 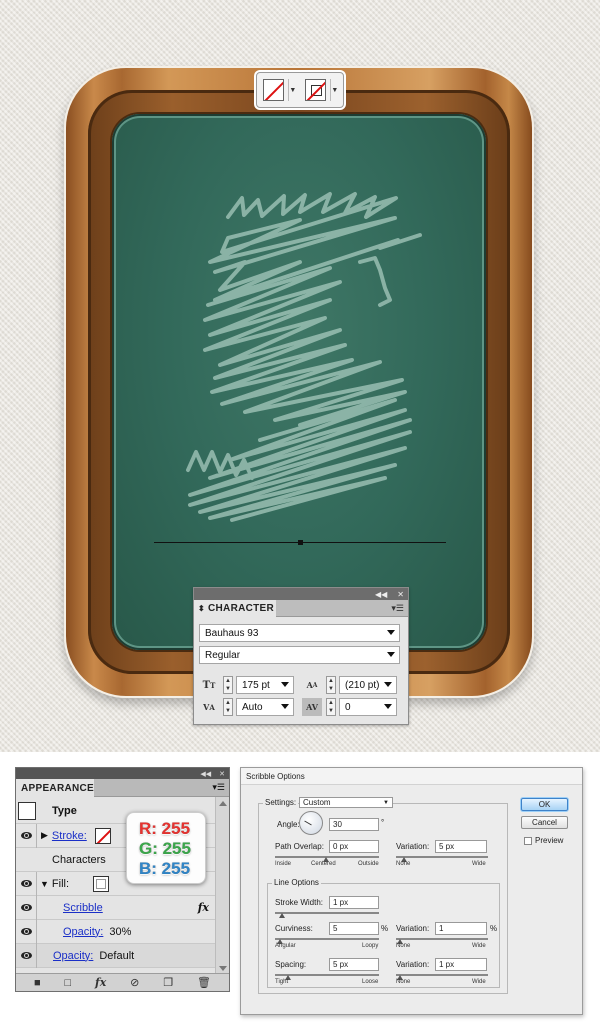 What do you see at coordinates (282, 915) in the screenshot?
I see `stroke-width-slider-thumb` at bounding box center [282, 915].